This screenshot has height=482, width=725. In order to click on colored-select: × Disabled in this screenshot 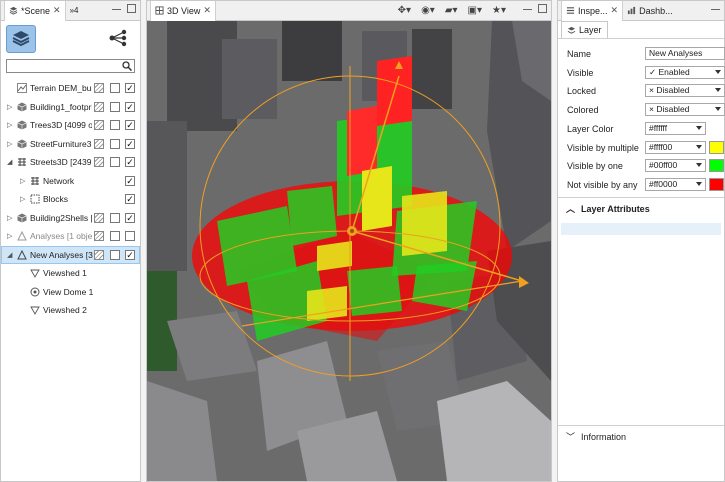, I will do `click(685, 109)`.